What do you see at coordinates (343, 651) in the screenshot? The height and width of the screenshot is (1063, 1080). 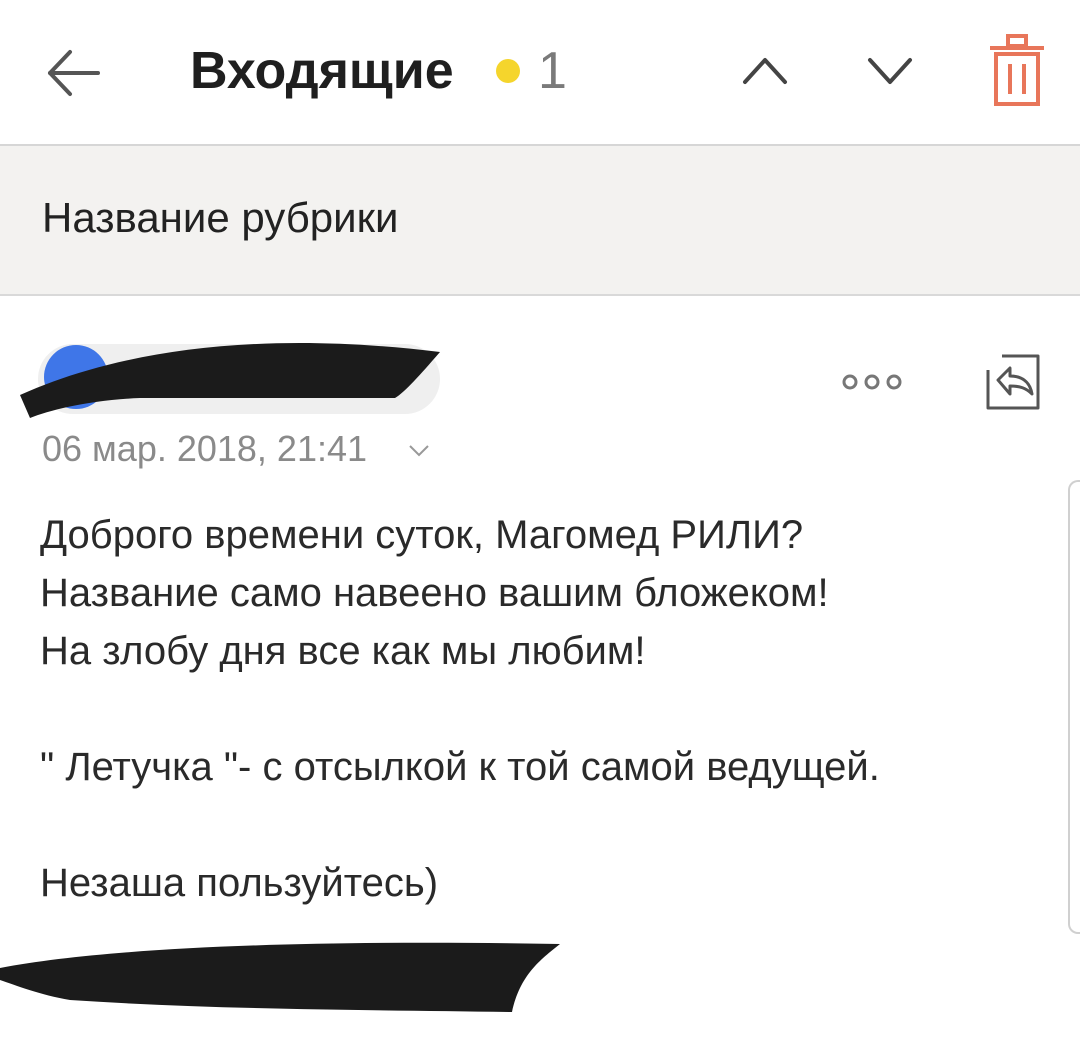 I see `body-line: На злобу дня все как мы любим!` at bounding box center [343, 651].